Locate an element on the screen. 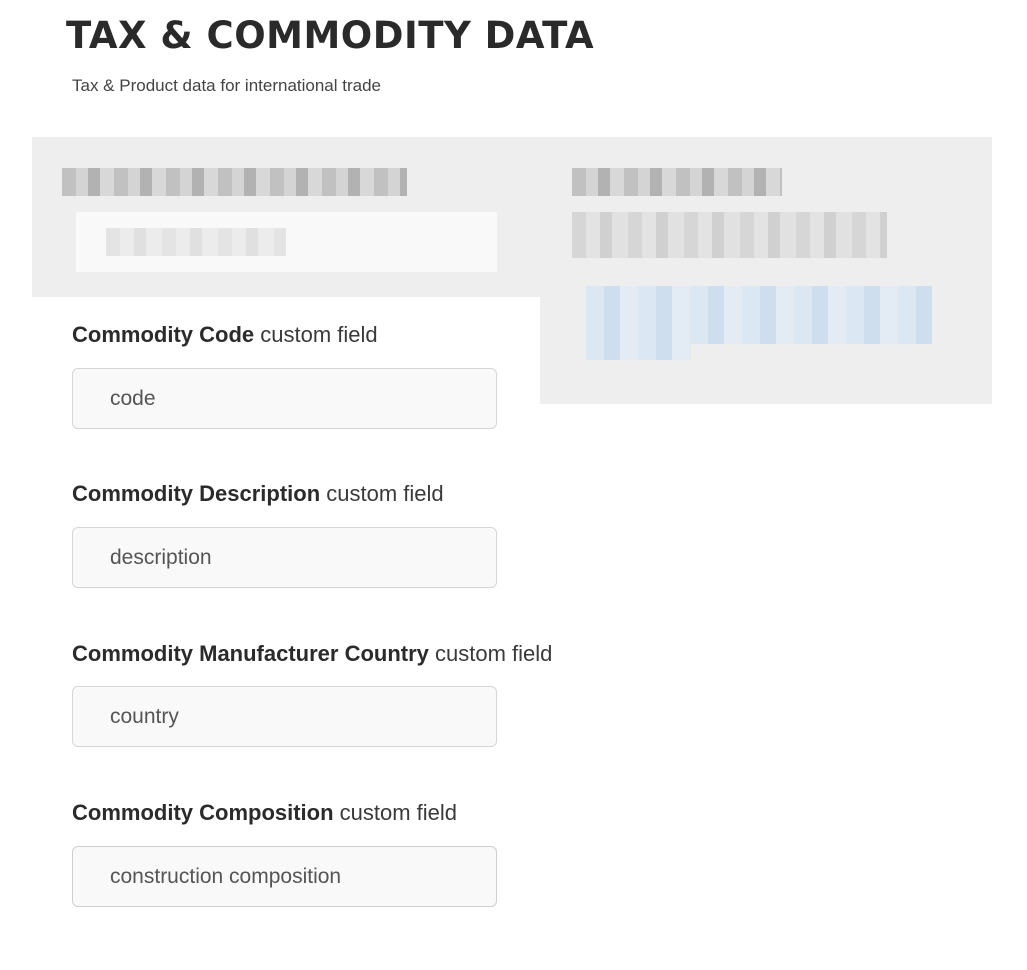 The width and height of the screenshot is (1027, 970). commodity-composition-label: Commodity Composition custom field is located at coordinates (312, 813).